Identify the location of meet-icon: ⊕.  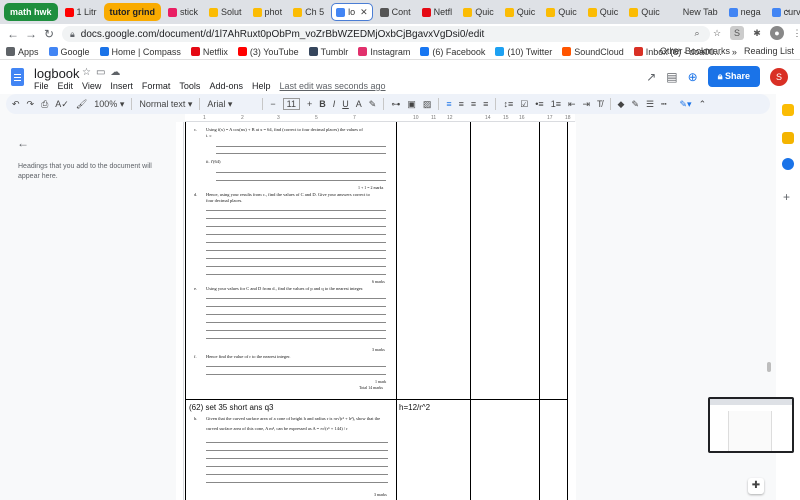
(693, 77).